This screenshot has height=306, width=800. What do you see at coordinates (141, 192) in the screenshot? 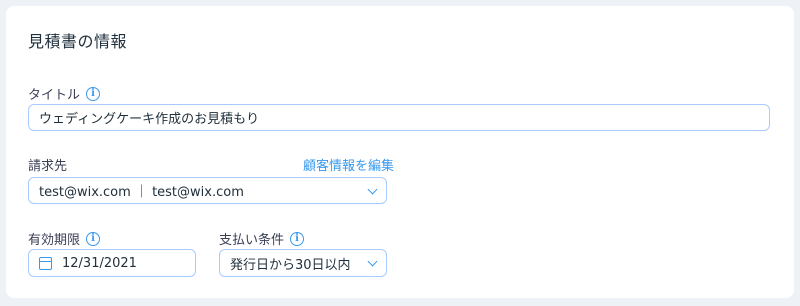
I see `bill-to-value: test@wix.com ｜ test@wix.com` at bounding box center [141, 192].